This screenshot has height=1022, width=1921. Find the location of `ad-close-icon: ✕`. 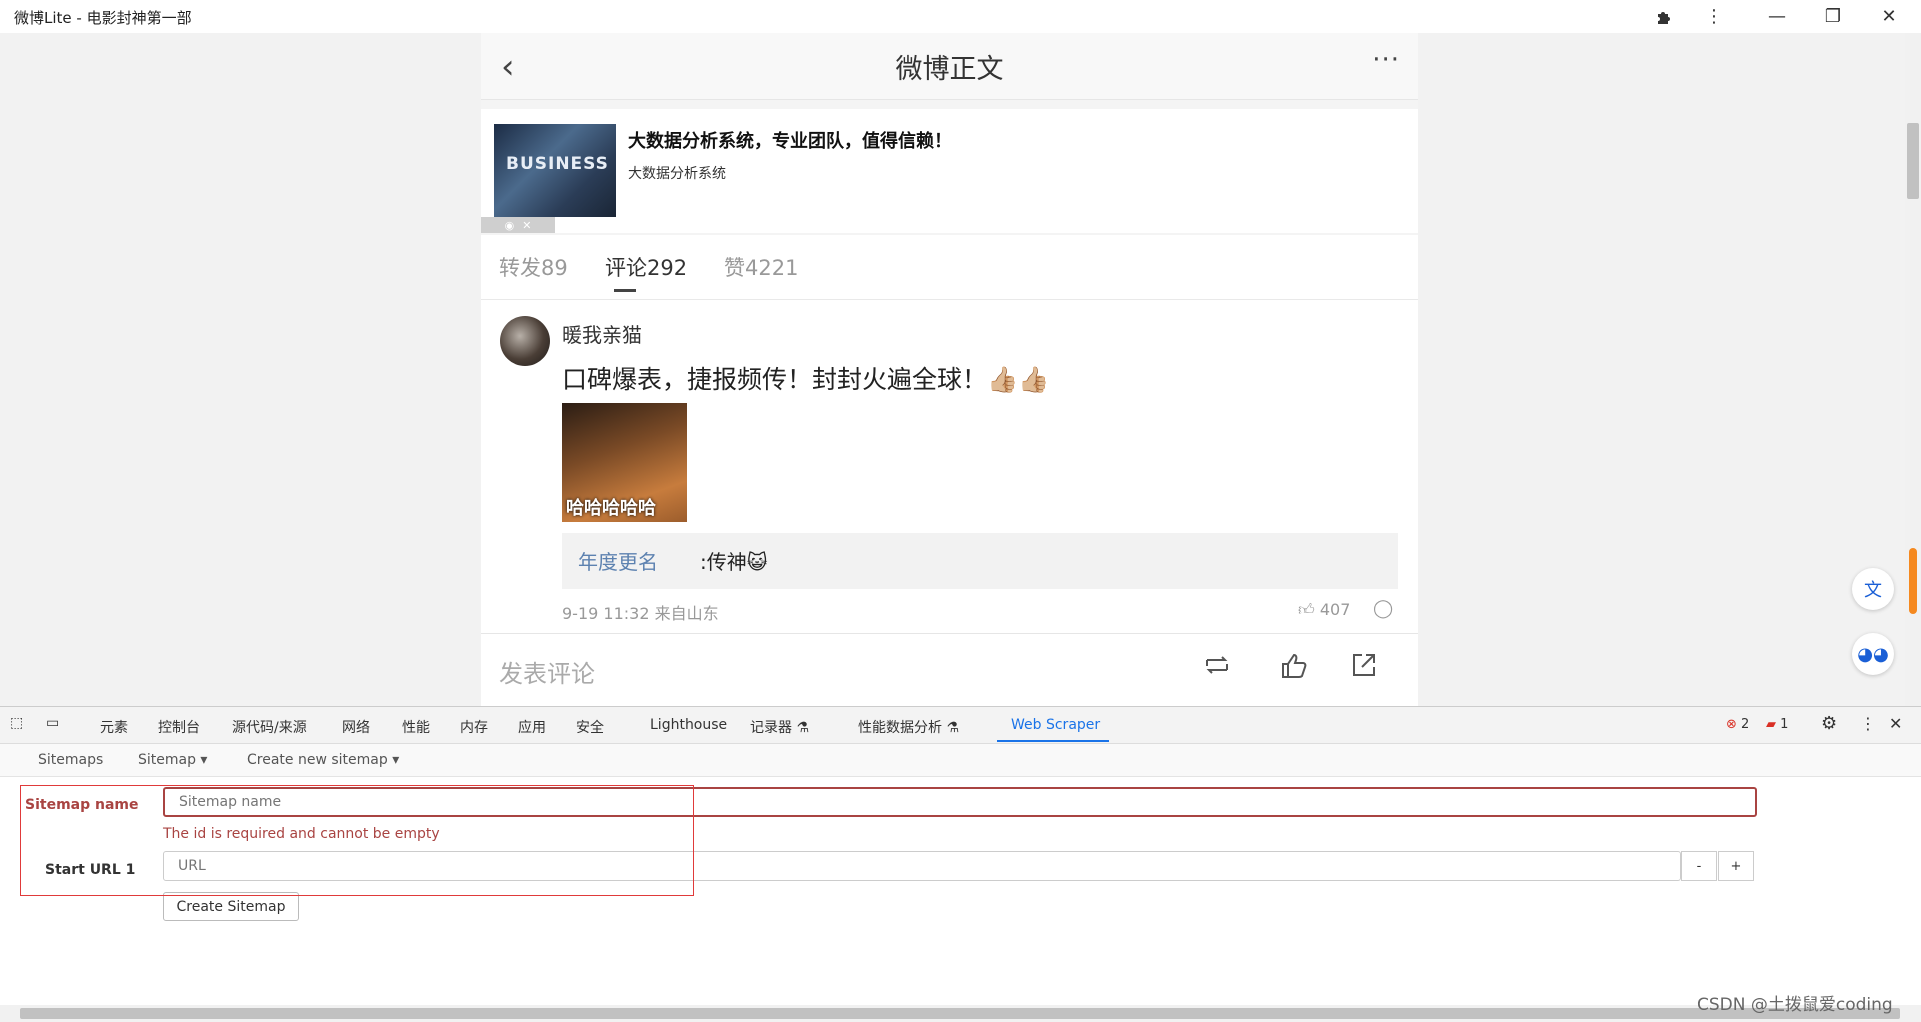

ad-close-icon: ✕ is located at coordinates (526, 225).